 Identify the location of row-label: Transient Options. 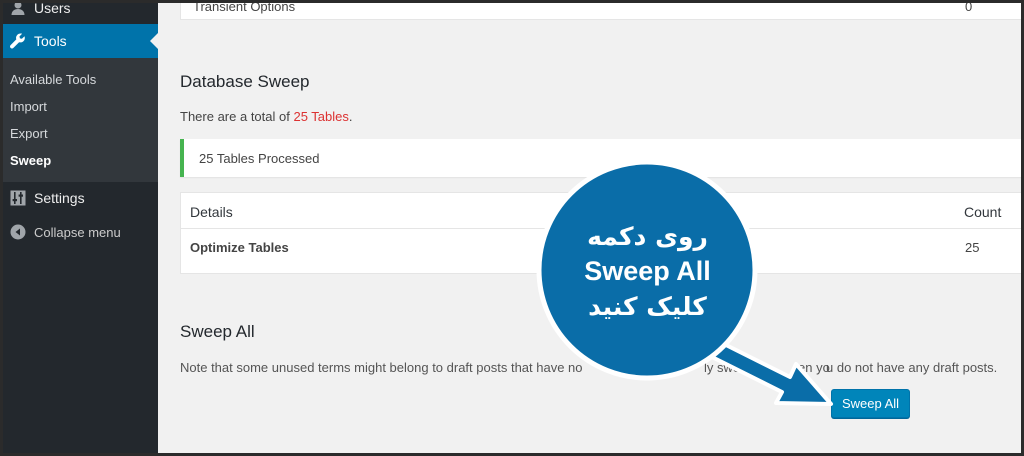
(244, 7).